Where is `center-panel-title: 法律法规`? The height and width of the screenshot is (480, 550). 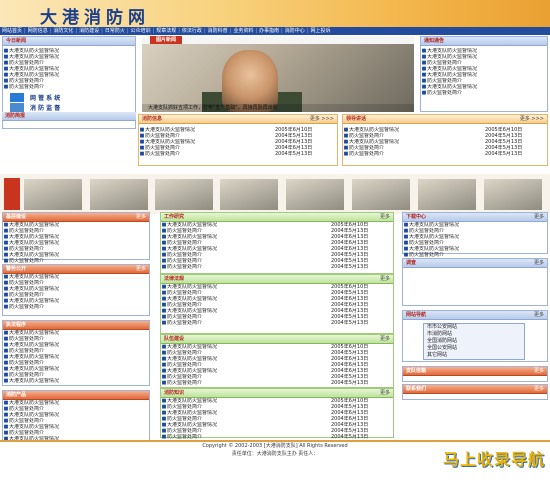
center-panel-title: 法律法规 is located at coordinates (174, 279).